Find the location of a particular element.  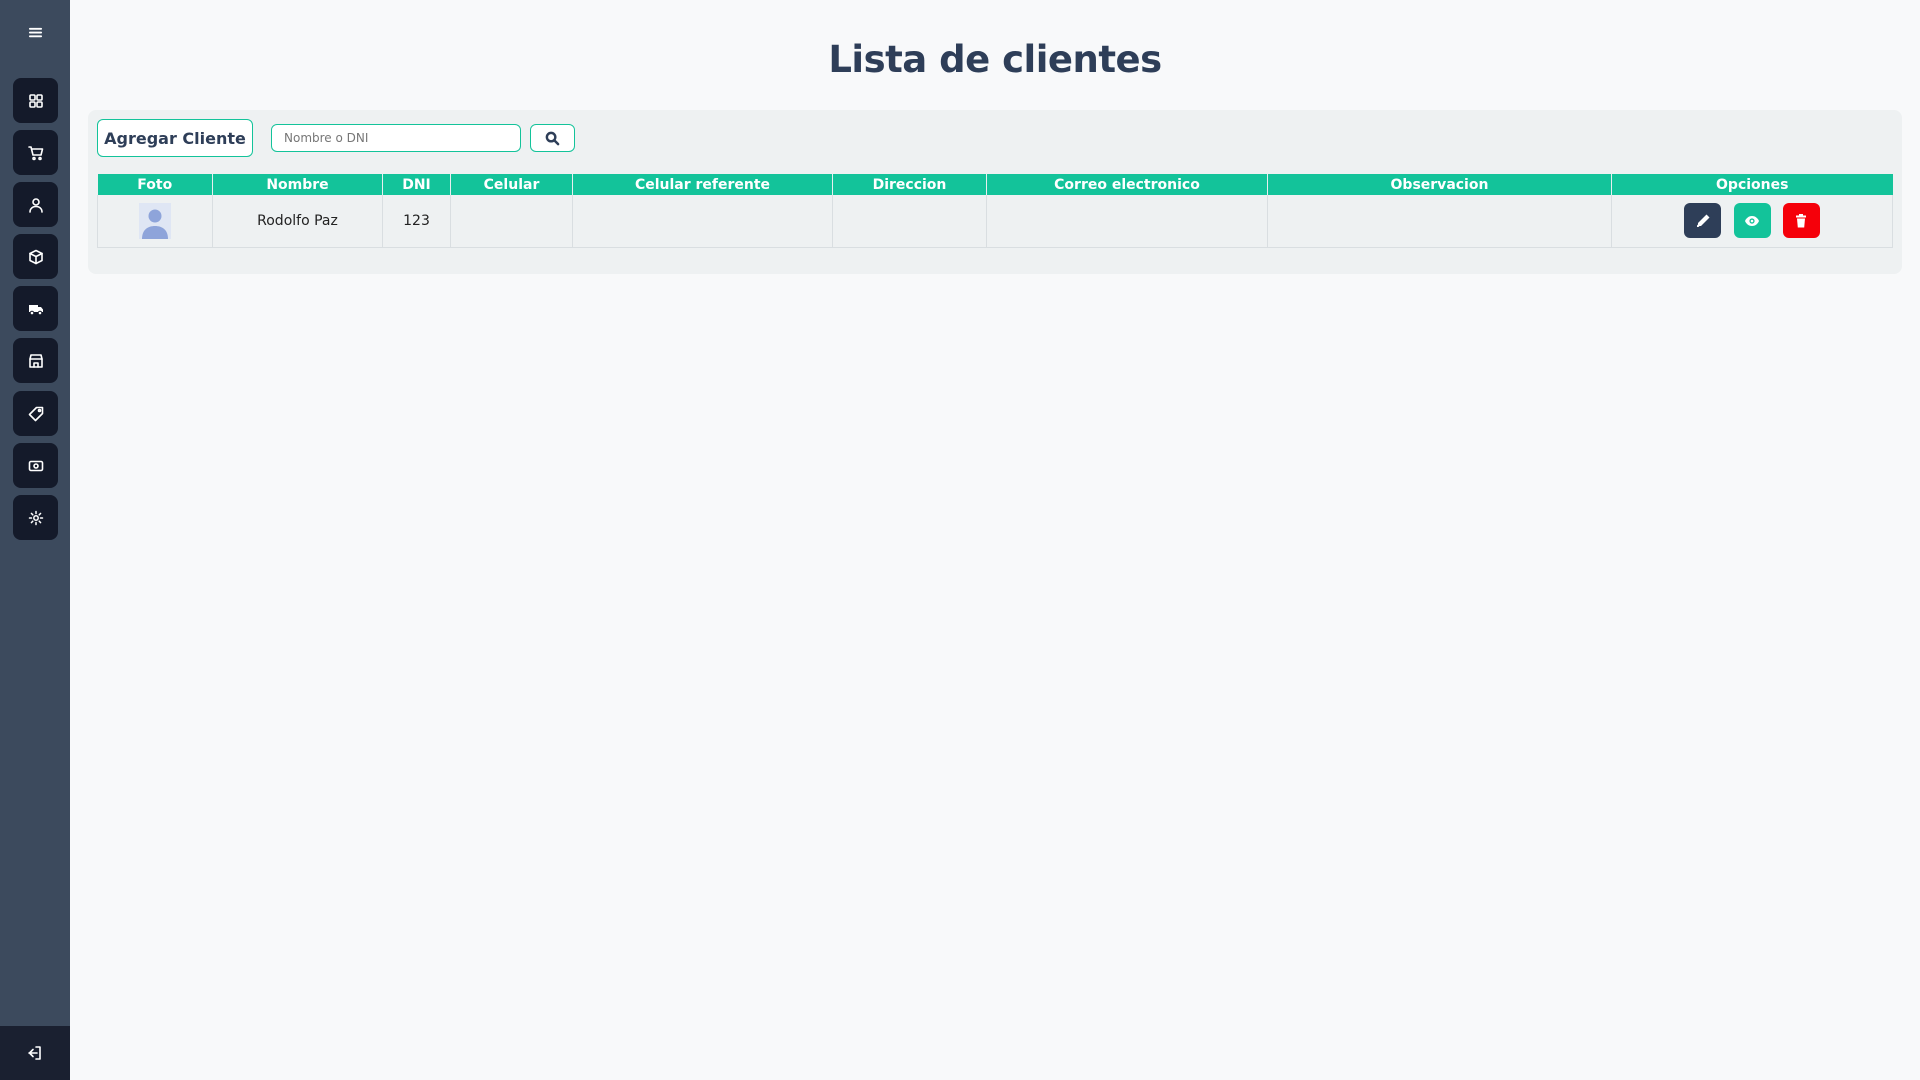

table-row: Rodolfo Paz 123 is located at coordinates (995, 221).